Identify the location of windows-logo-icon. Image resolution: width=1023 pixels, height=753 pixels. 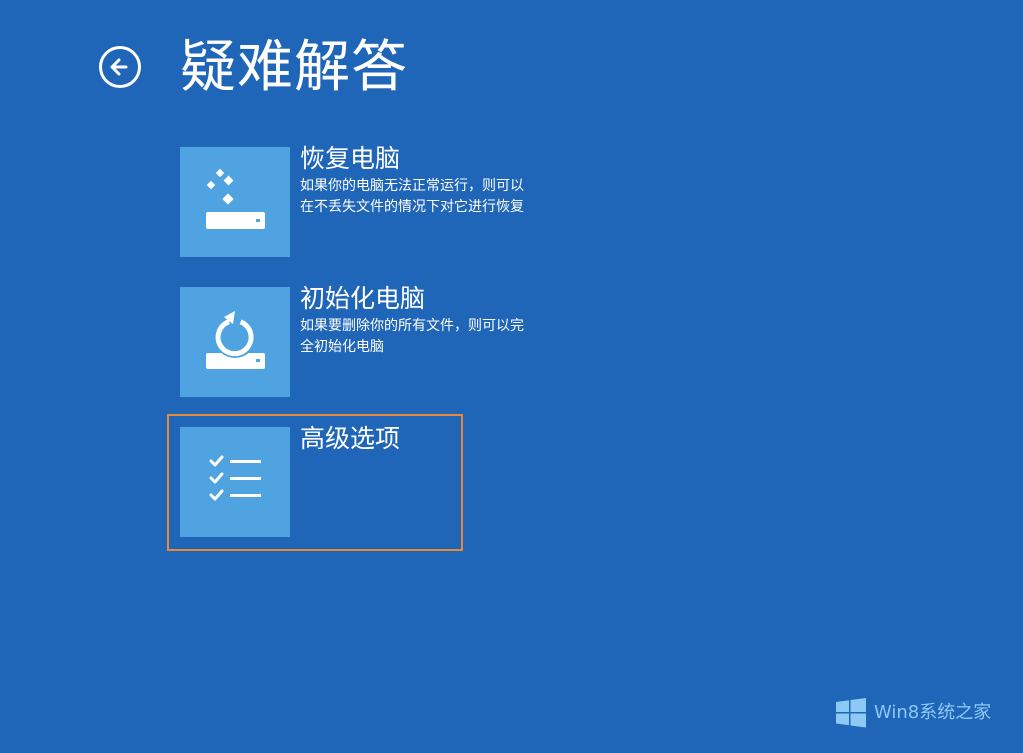
(851, 713).